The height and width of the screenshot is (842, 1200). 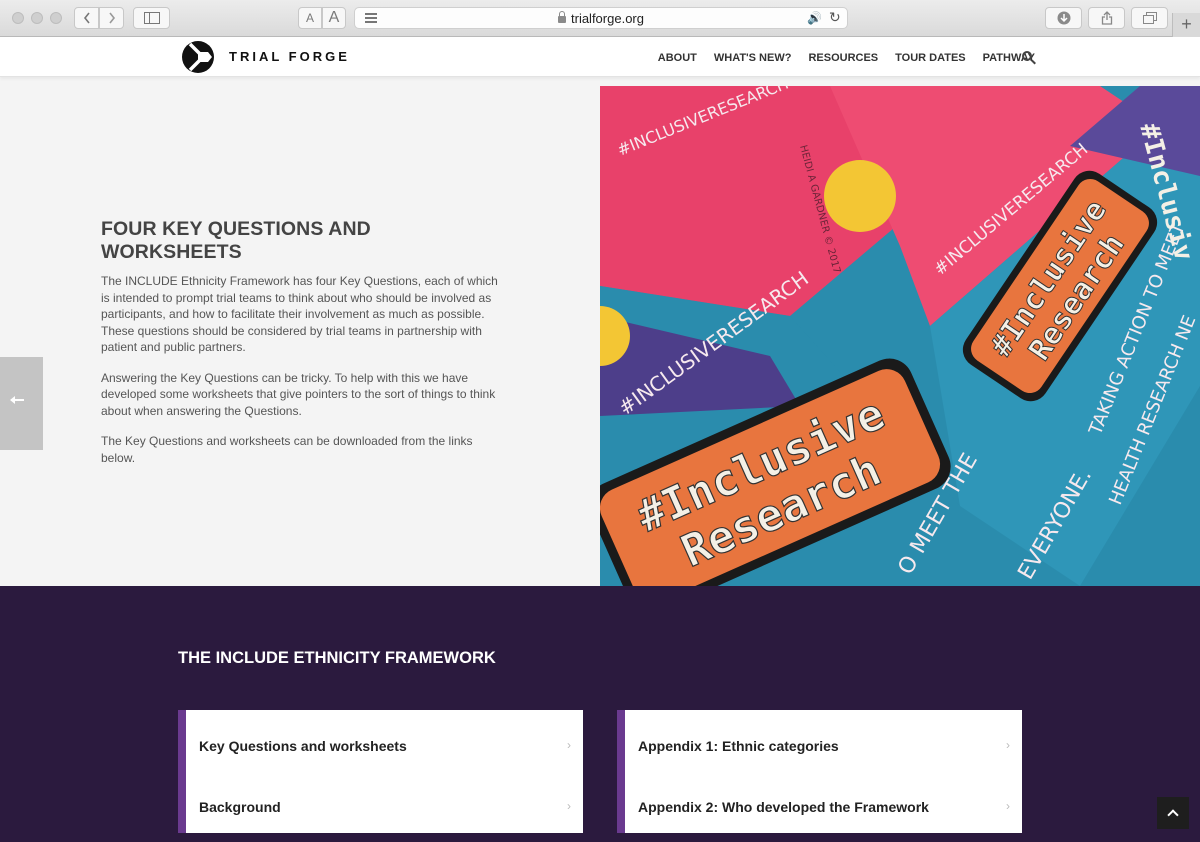 What do you see at coordinates (240, 807) in the screenshot?
I see `link-label: Background` at bounding box center [240, 807].